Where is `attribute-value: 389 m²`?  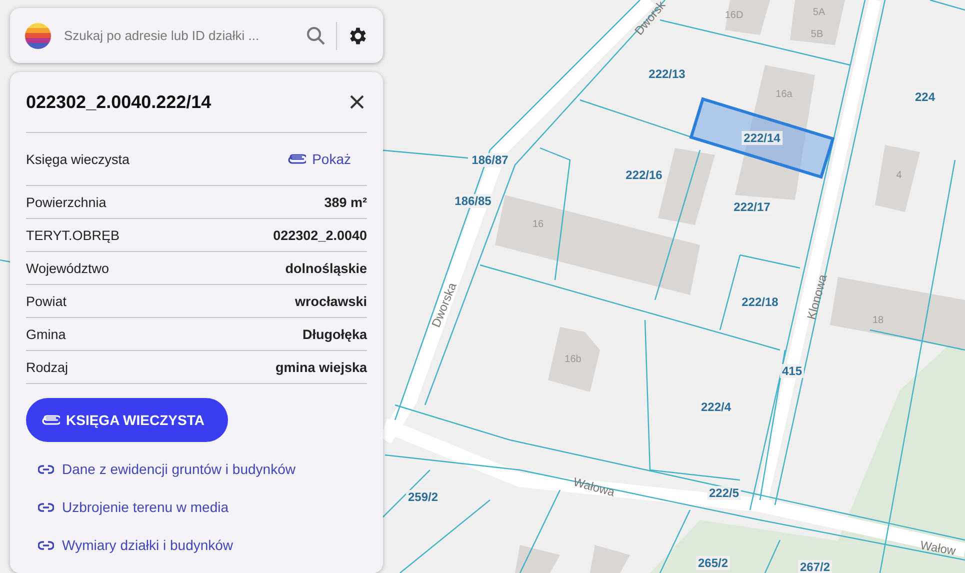
attribute-value: 389 m² is located at coordinates (345, 202).